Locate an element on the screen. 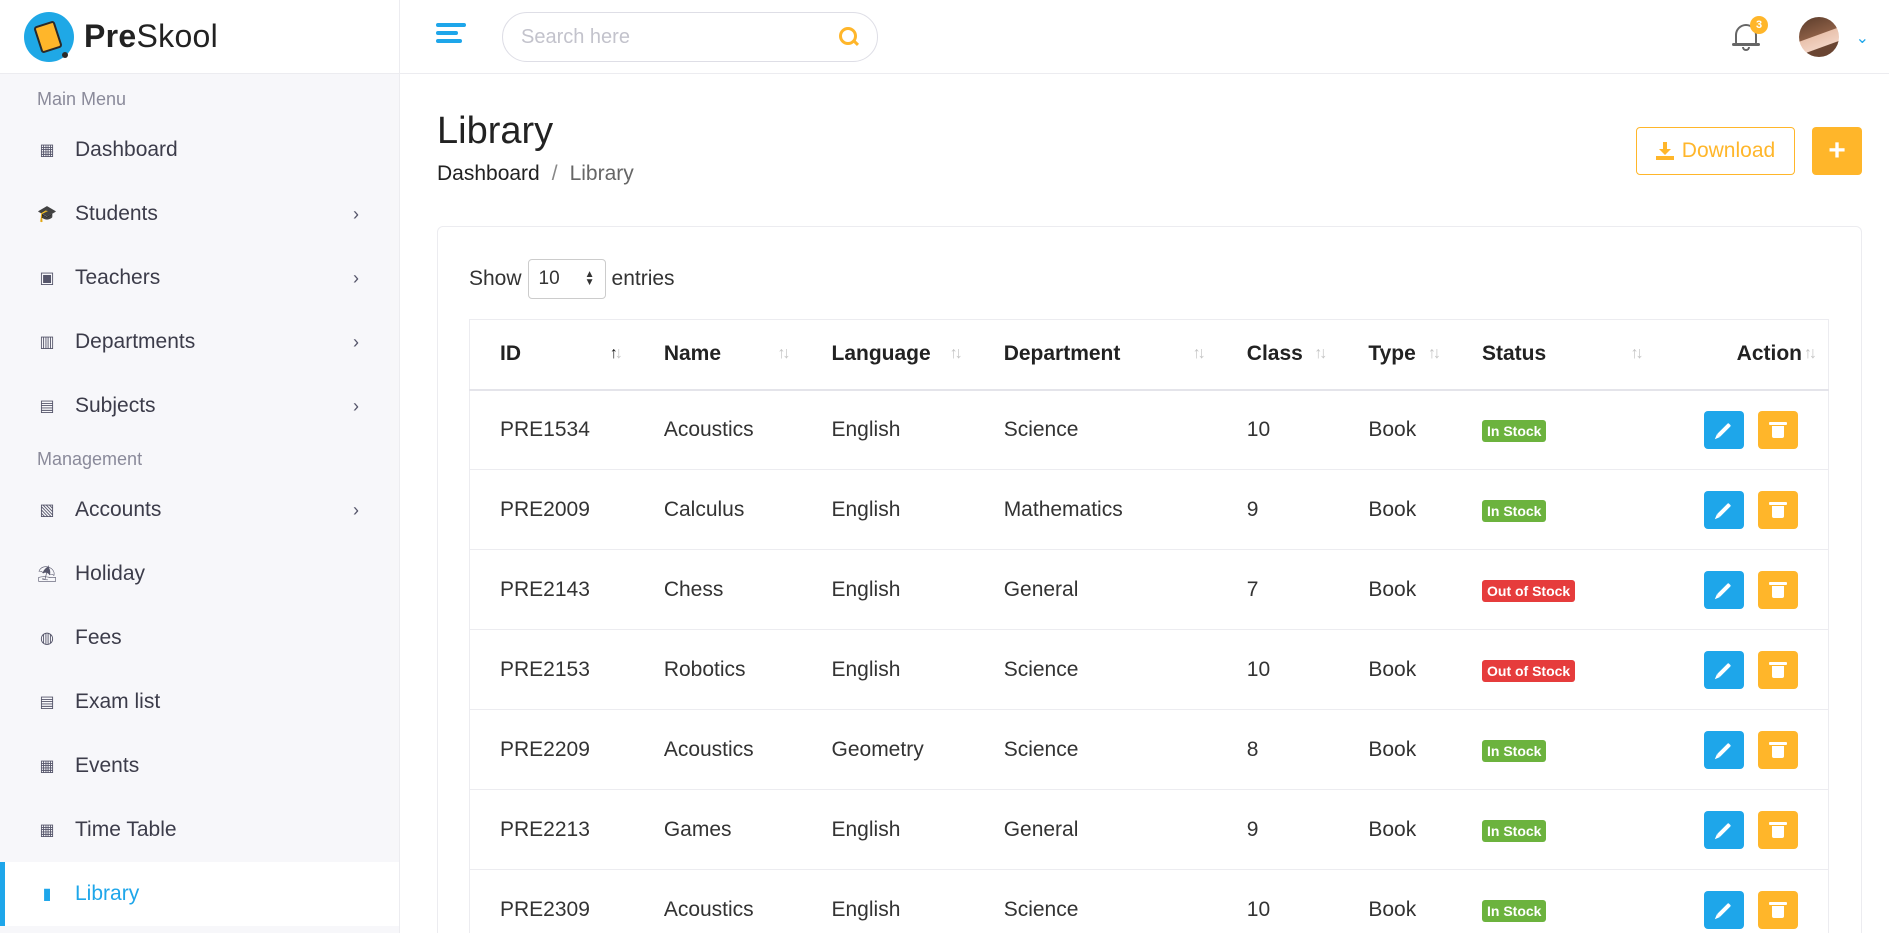  column-header-action: Action ↑↓ is located at coordinates (1741, 355).